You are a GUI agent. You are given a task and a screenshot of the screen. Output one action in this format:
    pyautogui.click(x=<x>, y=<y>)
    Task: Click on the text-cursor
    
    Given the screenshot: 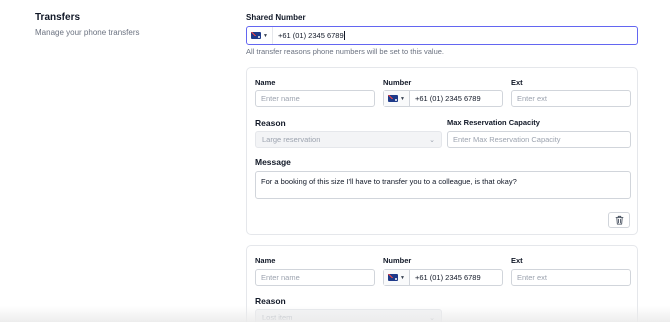 What is the action you would take?
    pyautogui.click(x=344, y=35)
    